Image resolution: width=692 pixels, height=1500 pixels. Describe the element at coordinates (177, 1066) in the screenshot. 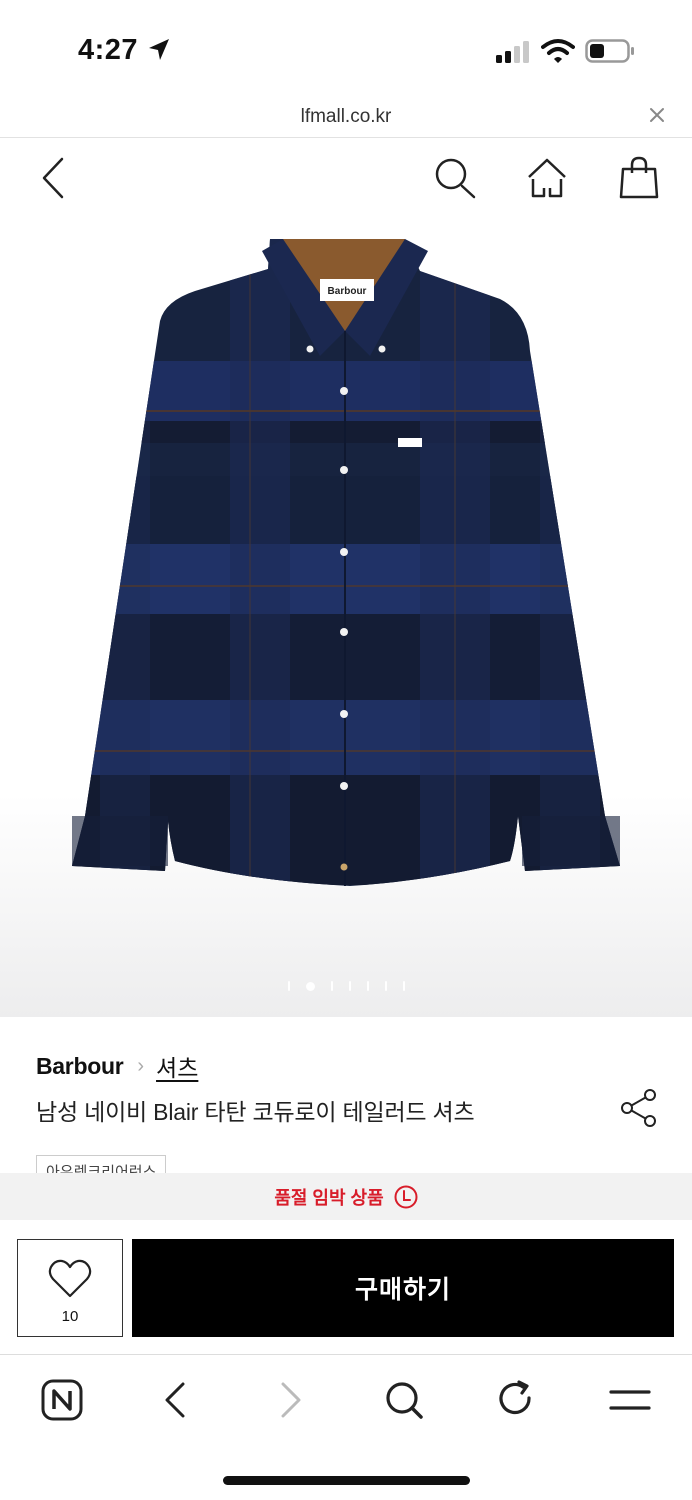

I see `category-link: 셔츠` at that location.